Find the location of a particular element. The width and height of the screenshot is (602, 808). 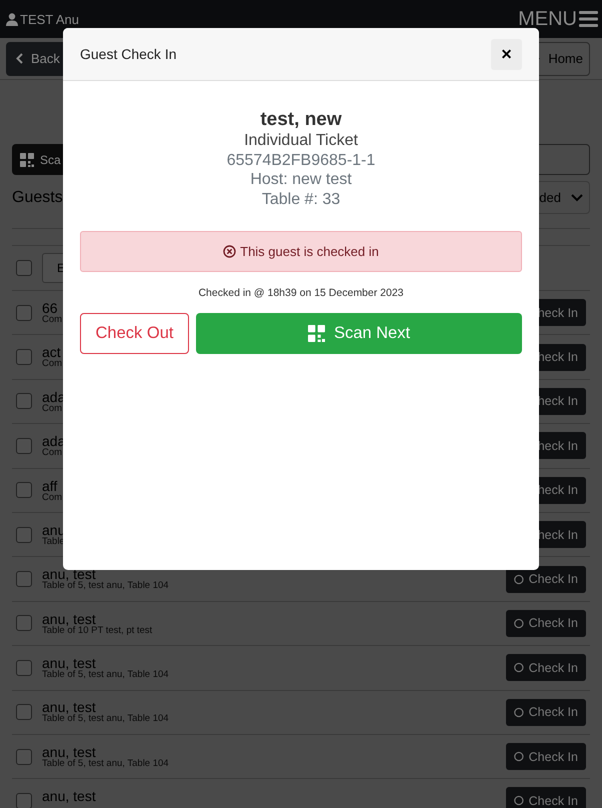

ticket-code: 65574B2FB9685-1-1 is located at coordinates (301, 160).